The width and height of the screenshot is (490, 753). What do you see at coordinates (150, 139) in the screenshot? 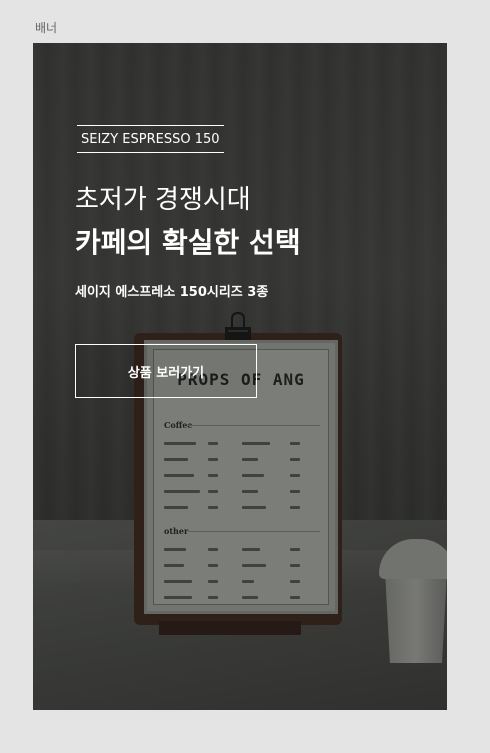
I see `brand-label: SEIZY ESPRESSO 150` at bounding box center [150, 139].